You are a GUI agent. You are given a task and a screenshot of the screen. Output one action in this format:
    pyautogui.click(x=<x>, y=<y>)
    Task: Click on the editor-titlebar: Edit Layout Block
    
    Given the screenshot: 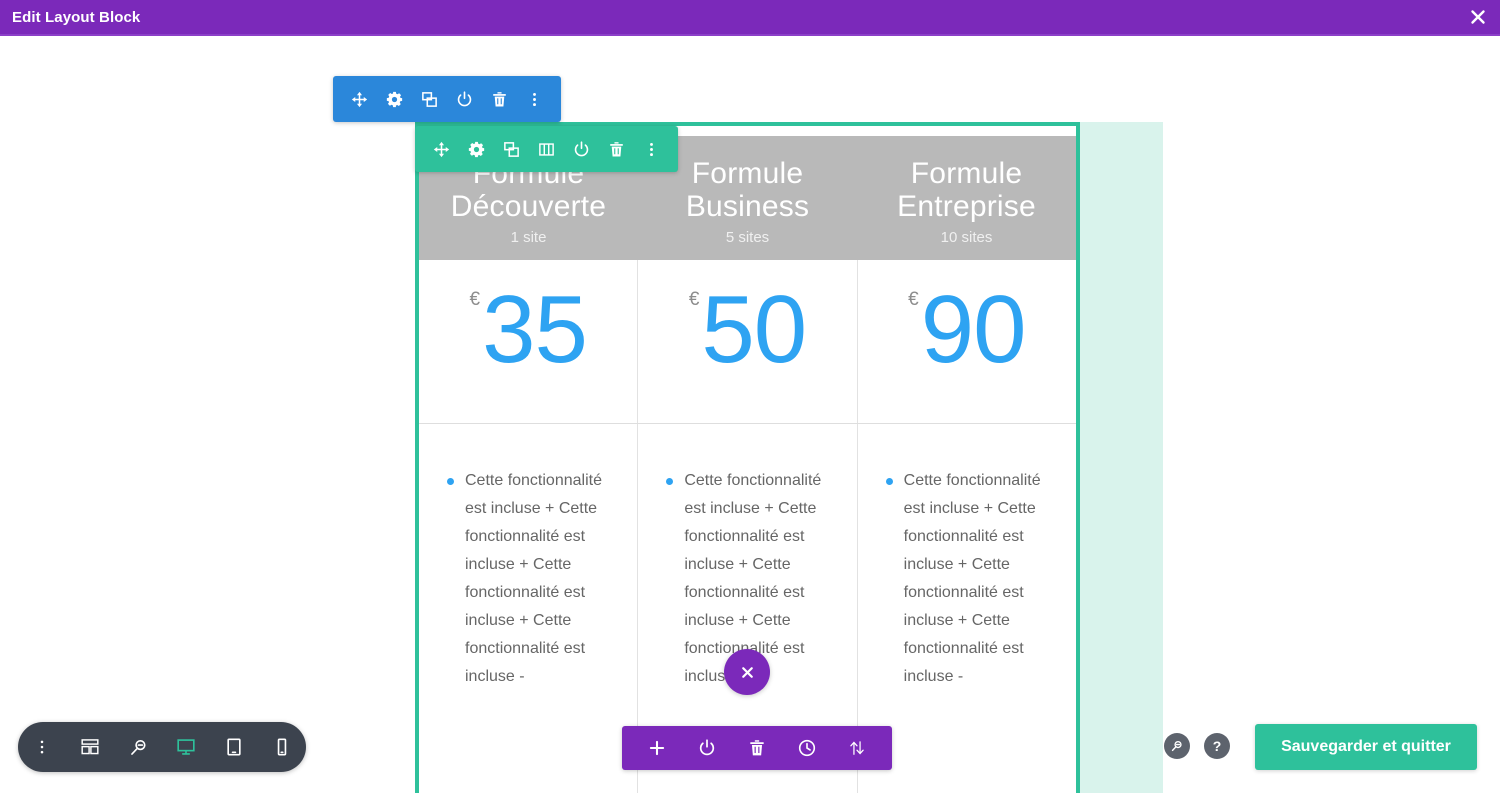 What is the action you would take?
    pyautogui.click(x=750, y=17)
    